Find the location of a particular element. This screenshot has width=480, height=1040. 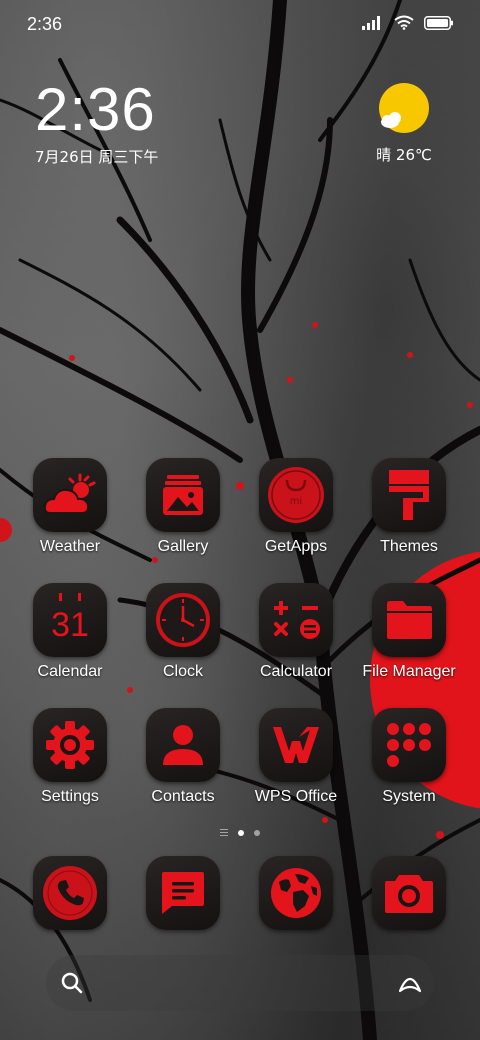

sunny-partly-cloudy-icon is located at coordinates (404, 108).